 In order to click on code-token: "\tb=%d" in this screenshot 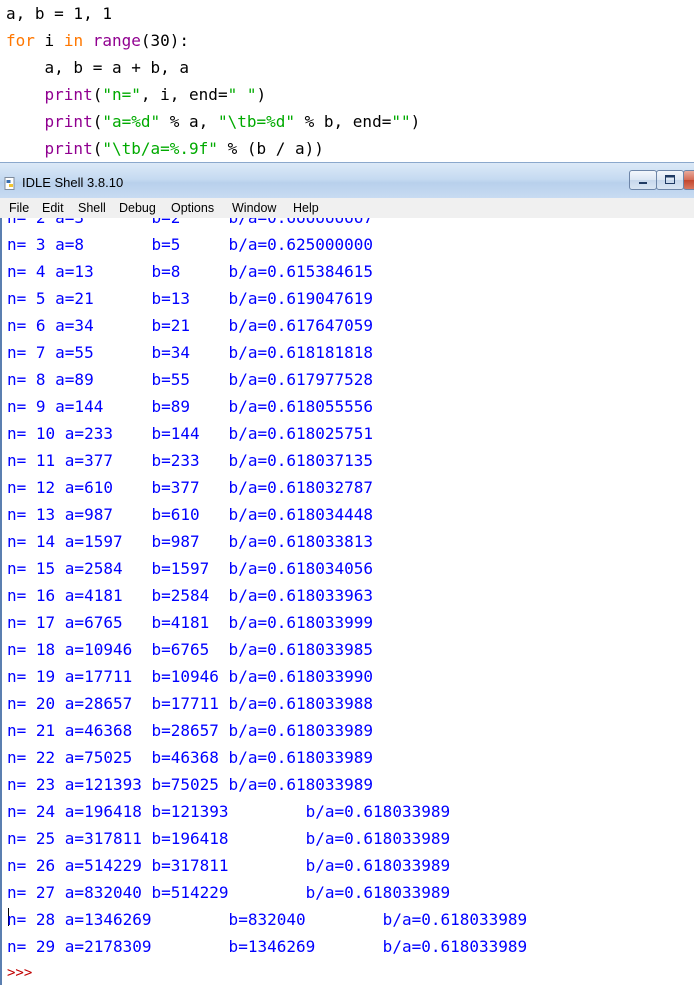, I will do `click(256, 121)`.